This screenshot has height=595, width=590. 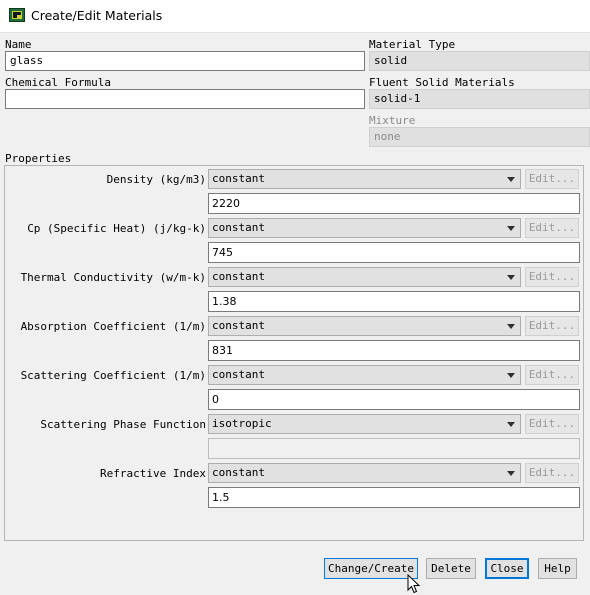 I want to click on help-button: Help, so click(x=557, y=568).